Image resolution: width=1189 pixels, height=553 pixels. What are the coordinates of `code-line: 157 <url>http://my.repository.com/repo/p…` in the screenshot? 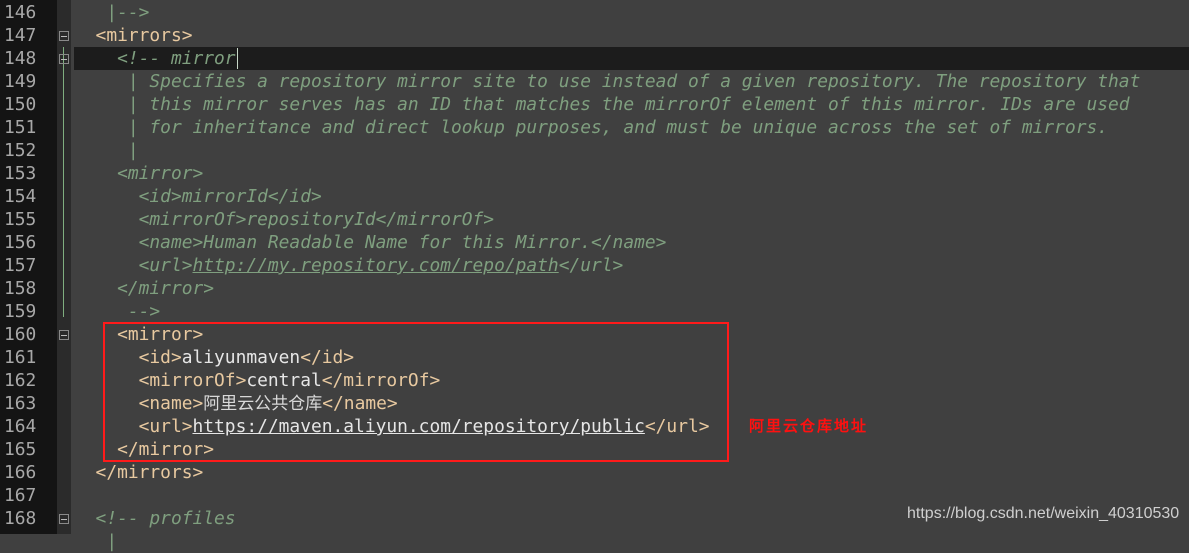 It's located at (594, 265).